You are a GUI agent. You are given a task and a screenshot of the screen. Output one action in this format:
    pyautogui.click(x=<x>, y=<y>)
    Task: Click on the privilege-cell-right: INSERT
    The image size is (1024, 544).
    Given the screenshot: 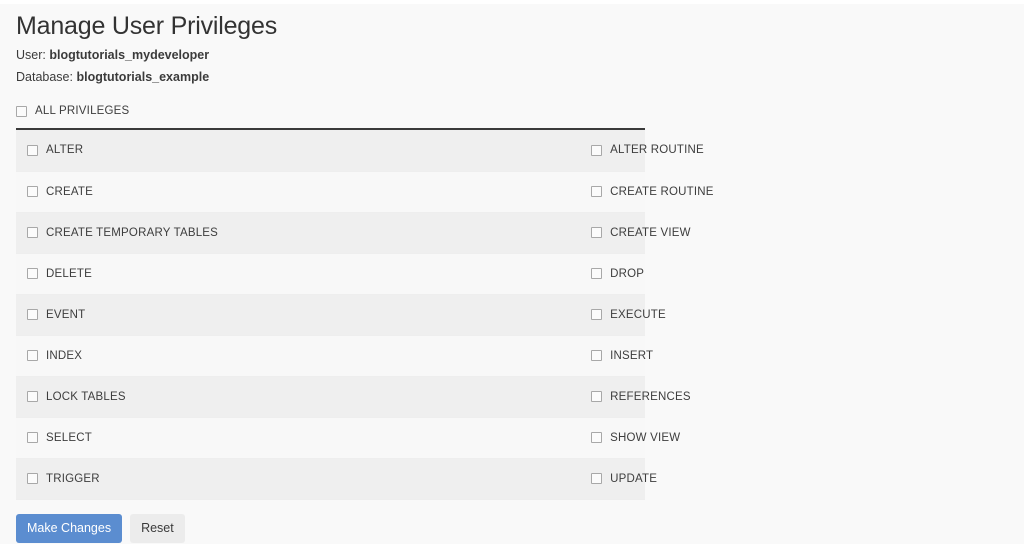 What is the action you would take?
    pyautogui.click(x=435, y=356)
    